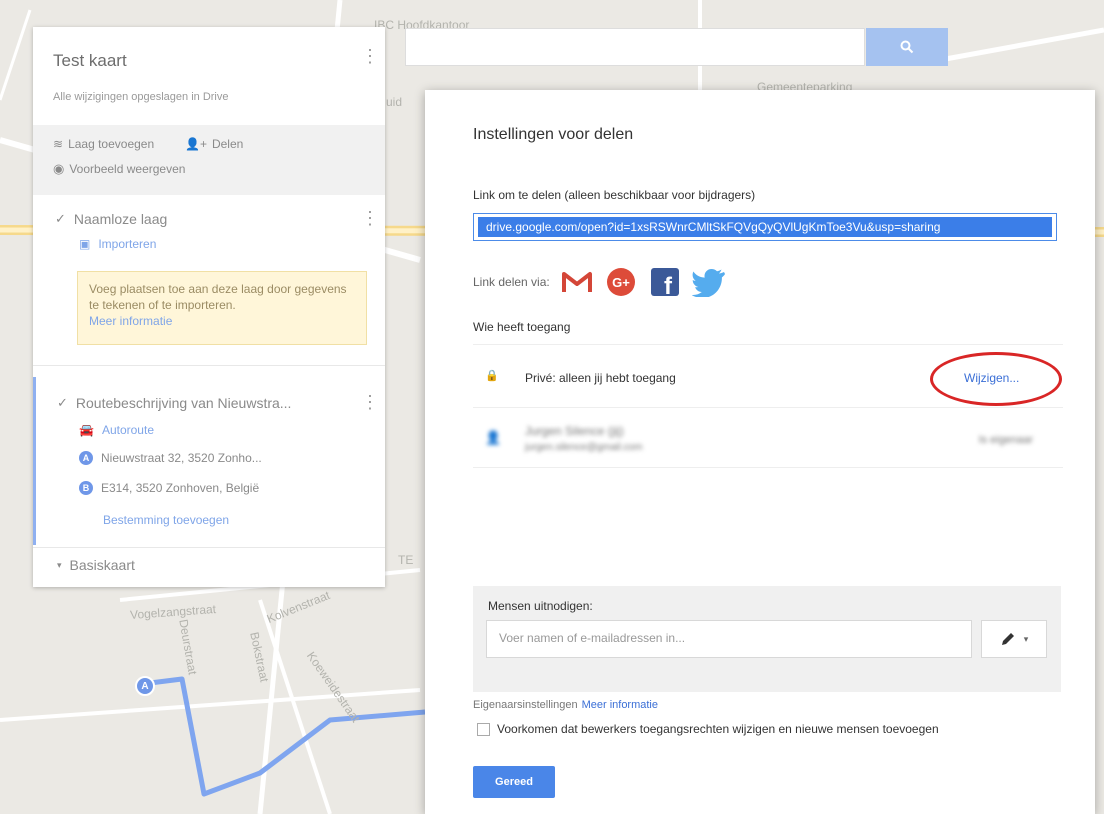  I want to click on done-button: Gereed, so click(514, 782).